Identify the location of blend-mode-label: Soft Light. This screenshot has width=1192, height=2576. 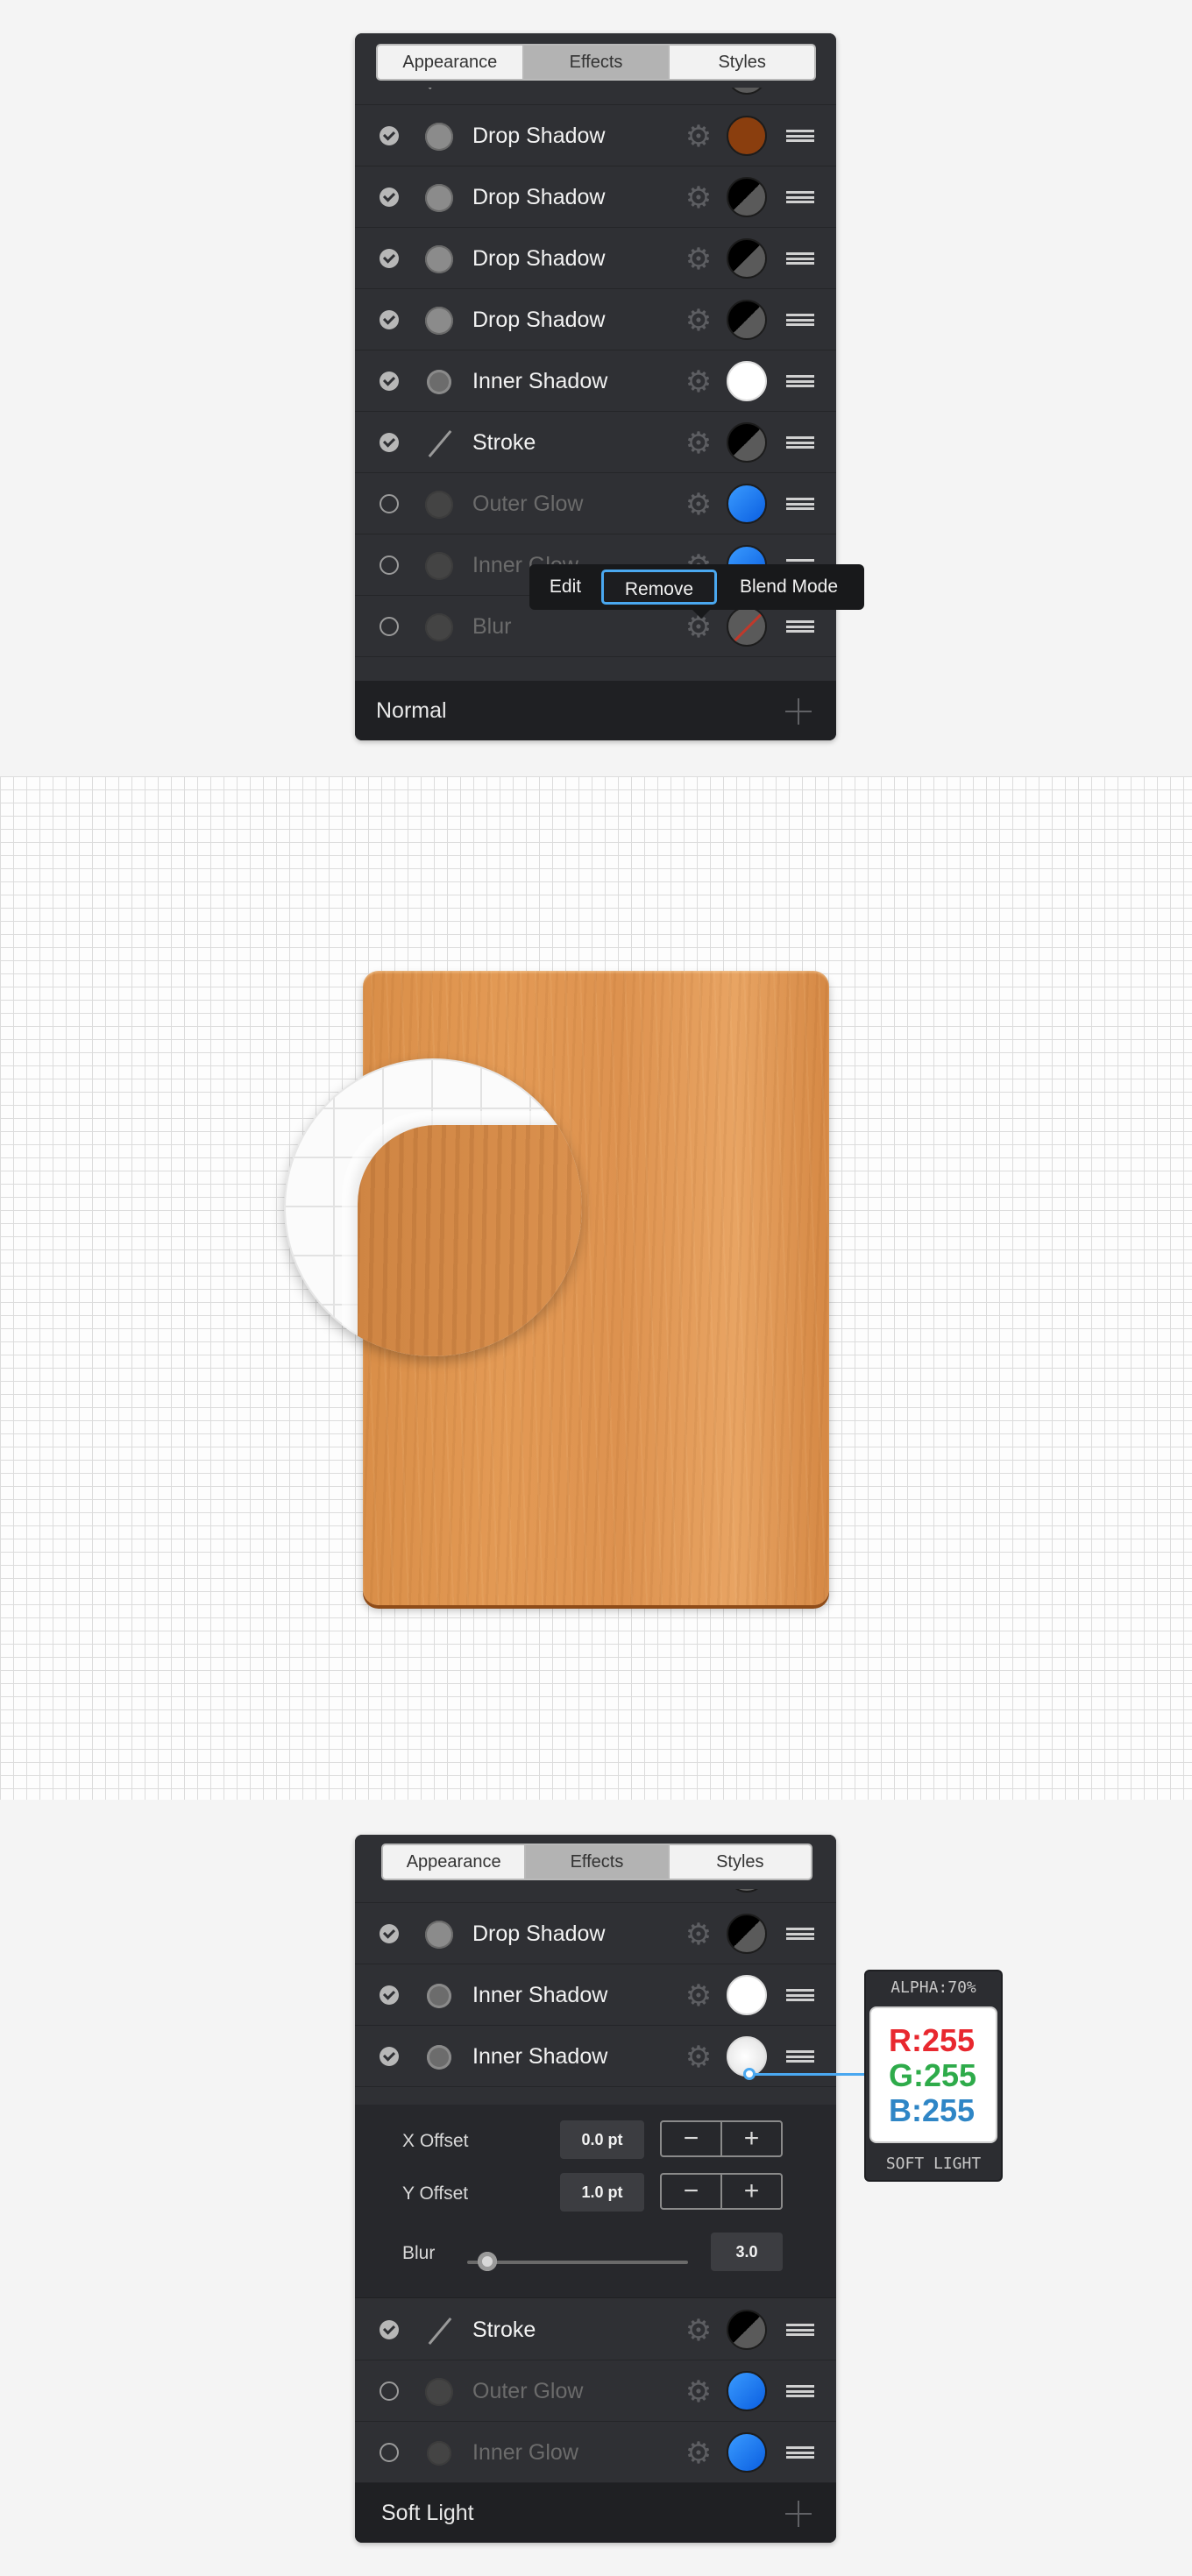
(427, 2513).